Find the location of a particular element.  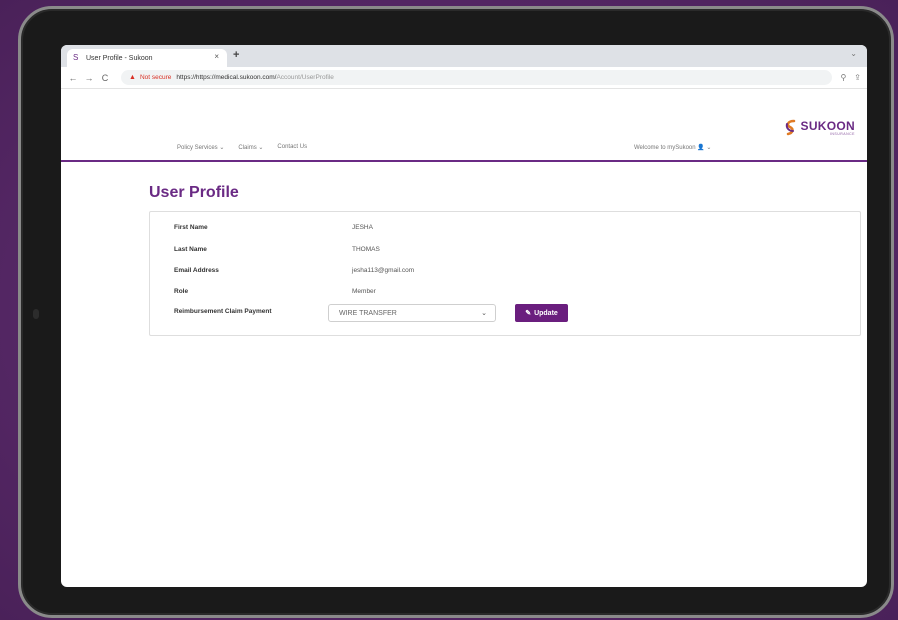

tab-close-icon: × is located at coordinates (216, 56).